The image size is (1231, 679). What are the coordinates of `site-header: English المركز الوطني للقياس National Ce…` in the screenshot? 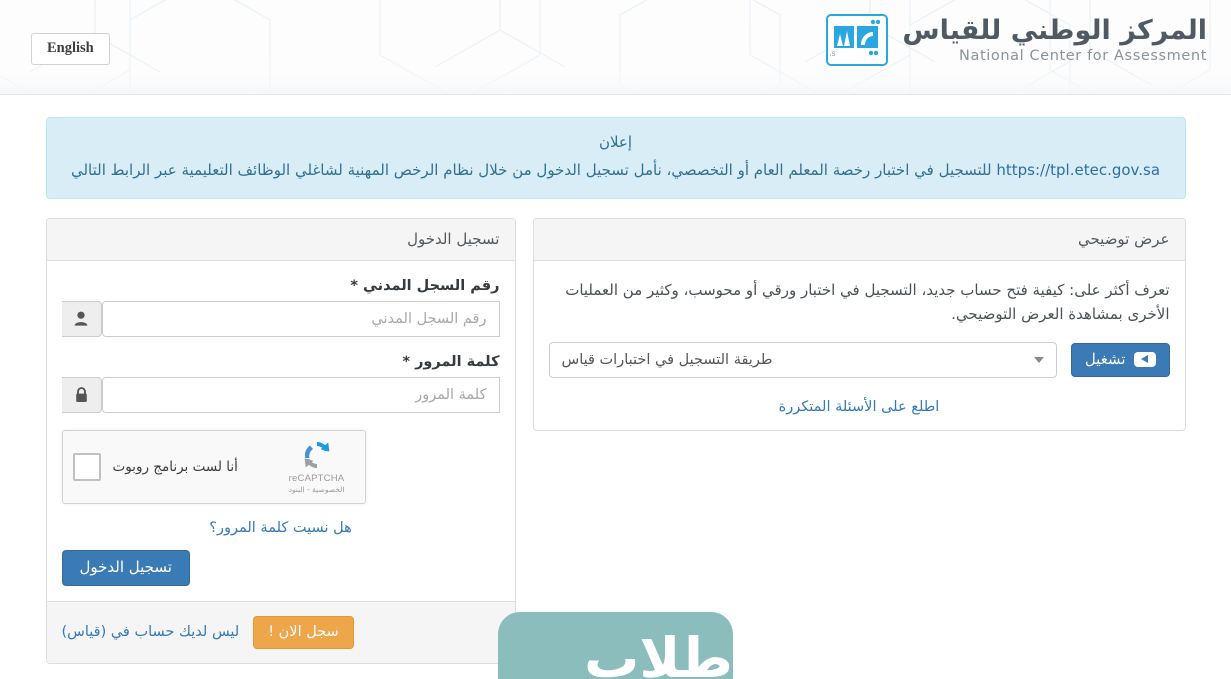 It's located at (615, 47).